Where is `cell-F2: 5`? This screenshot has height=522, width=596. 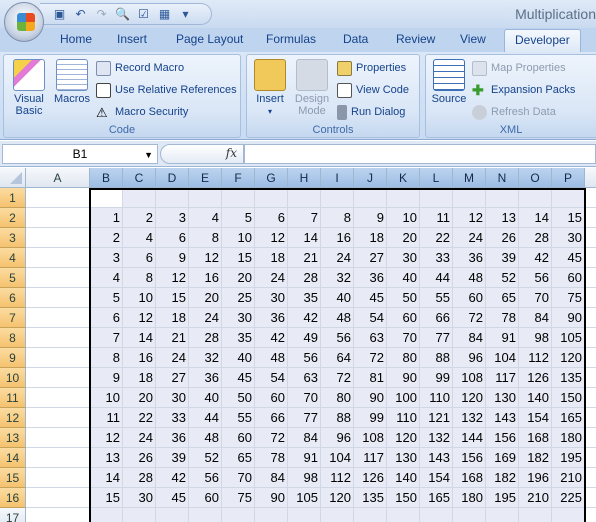 cell-F2: 5 is located at coordinates (238, 218).